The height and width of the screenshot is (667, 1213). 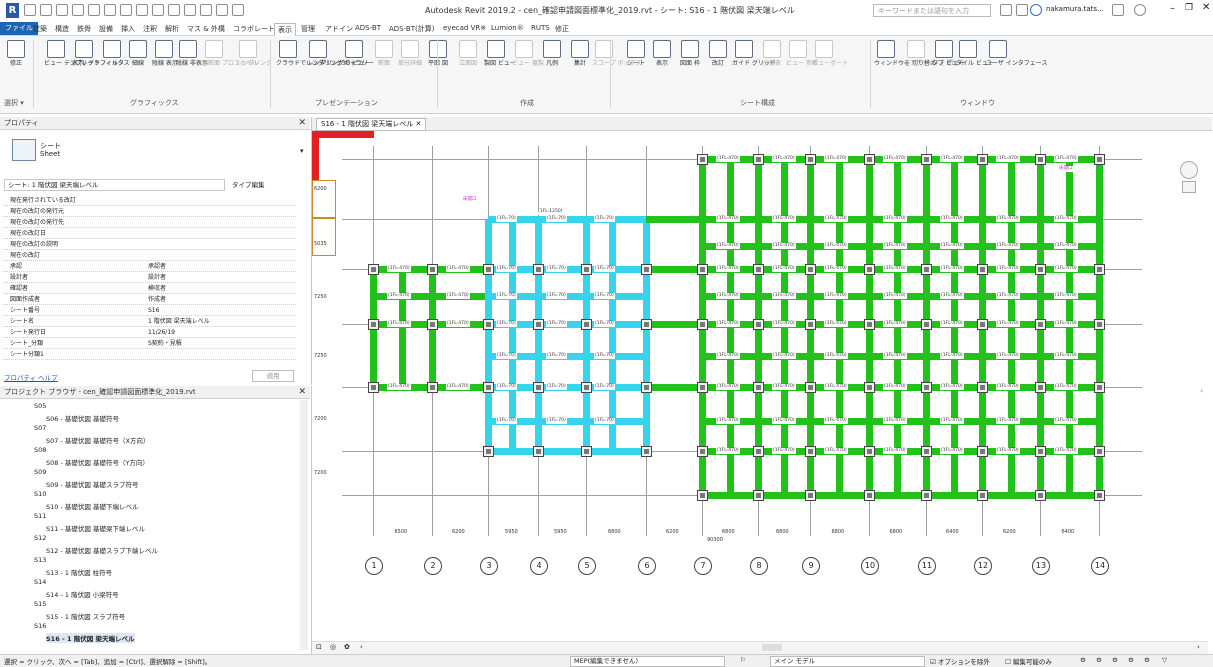 I want to click on ribbon-button-2: 表示/ グラフィックス, so click(x=101, y=53).